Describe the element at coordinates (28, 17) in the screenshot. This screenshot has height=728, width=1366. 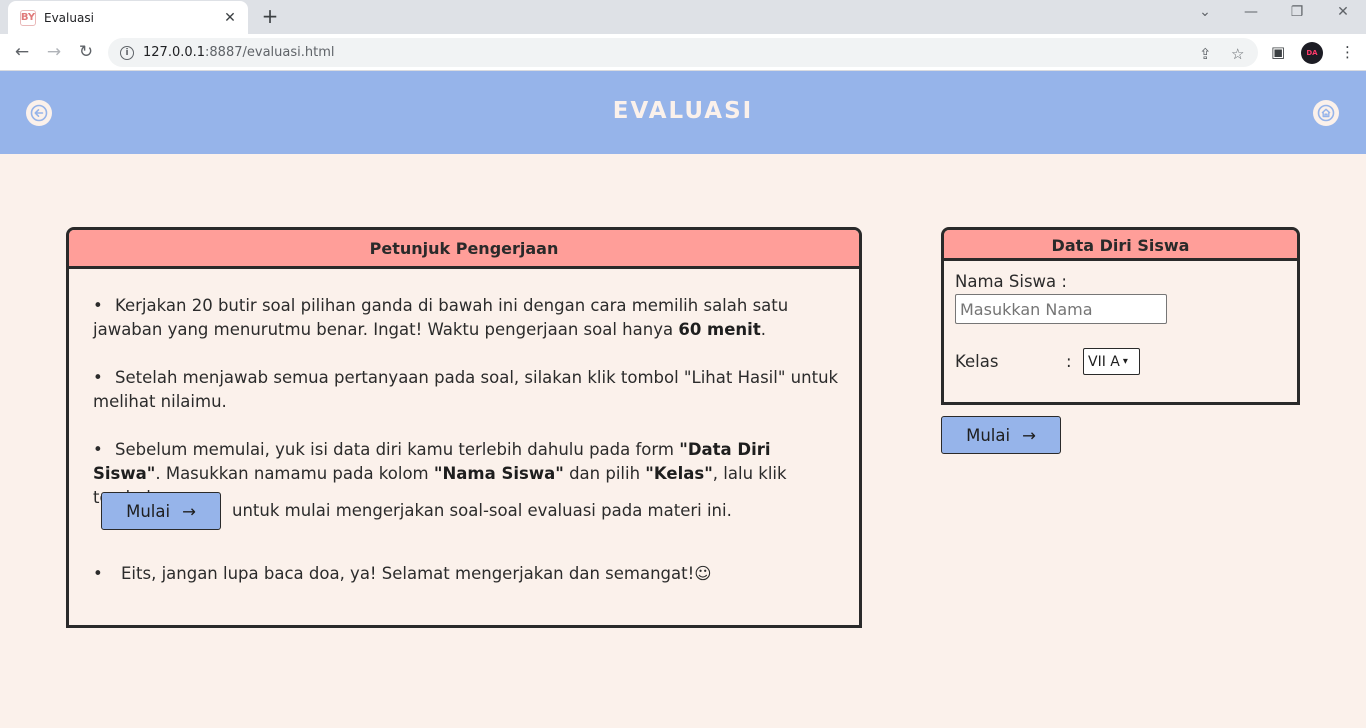
I see `favicon-icon: BY` at that location.